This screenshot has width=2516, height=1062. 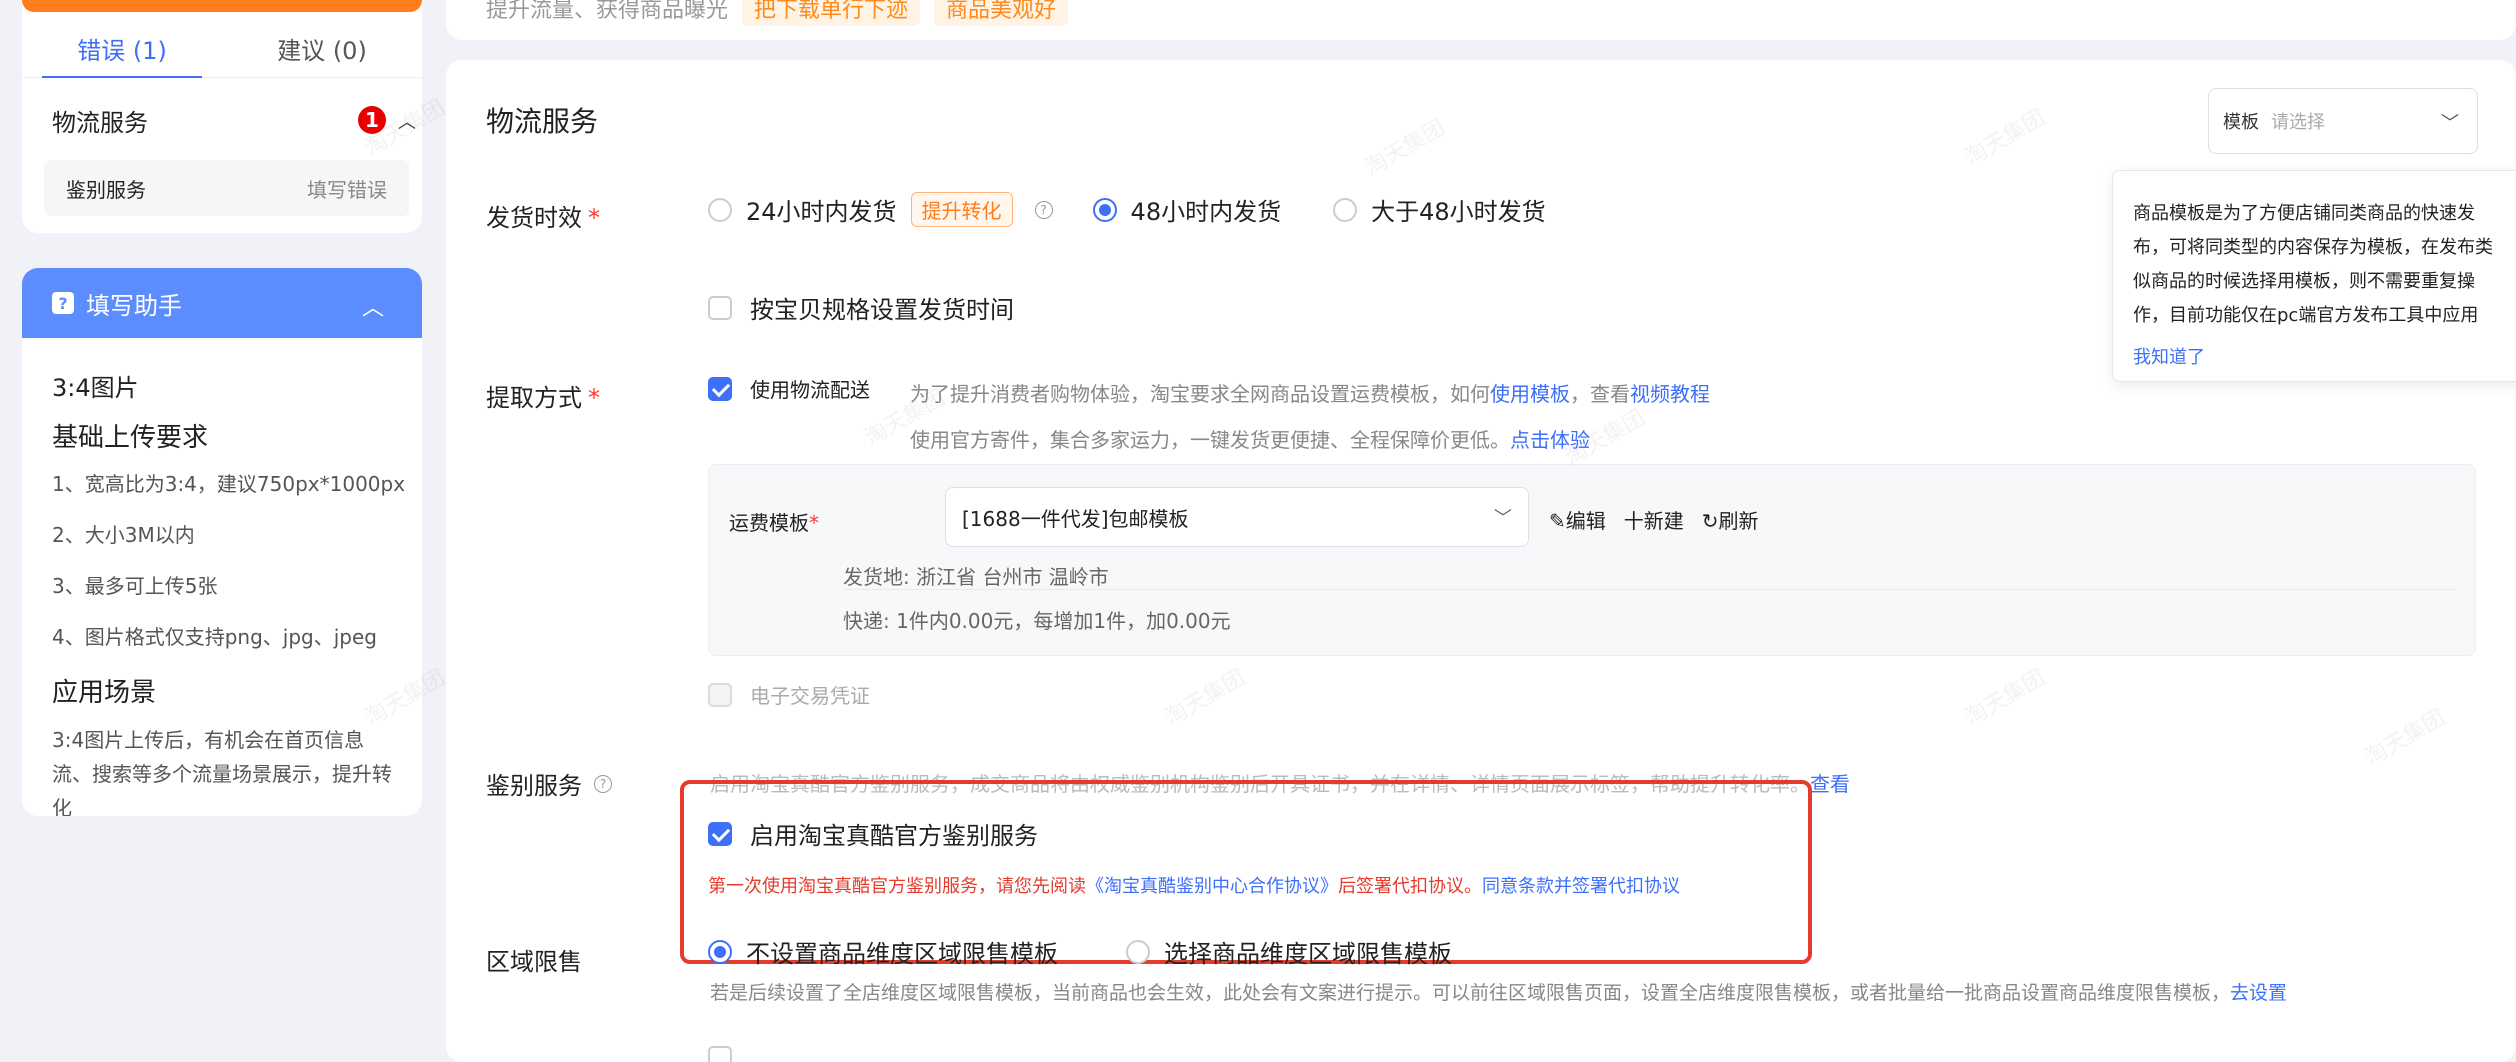 I want to click on radio-label: 48小时内发货, so click(x=1206, y=212).